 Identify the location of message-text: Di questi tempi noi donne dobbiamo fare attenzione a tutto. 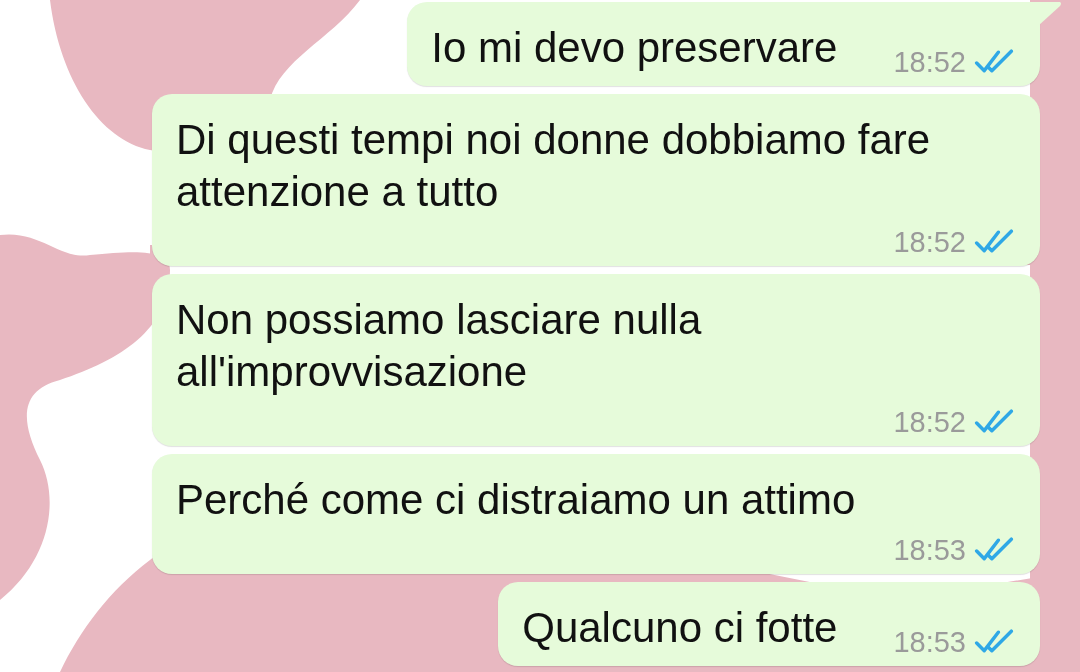
(554, 166).